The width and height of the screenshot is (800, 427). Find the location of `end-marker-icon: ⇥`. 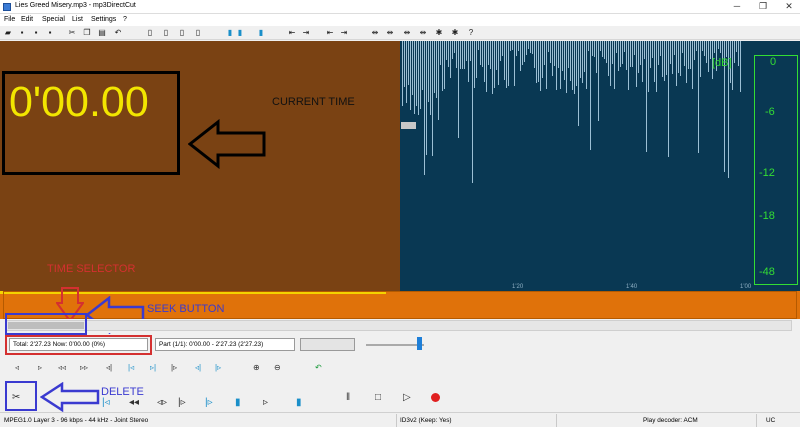

end-marker-icon: ⇥ is located at coordinates (344, 33).